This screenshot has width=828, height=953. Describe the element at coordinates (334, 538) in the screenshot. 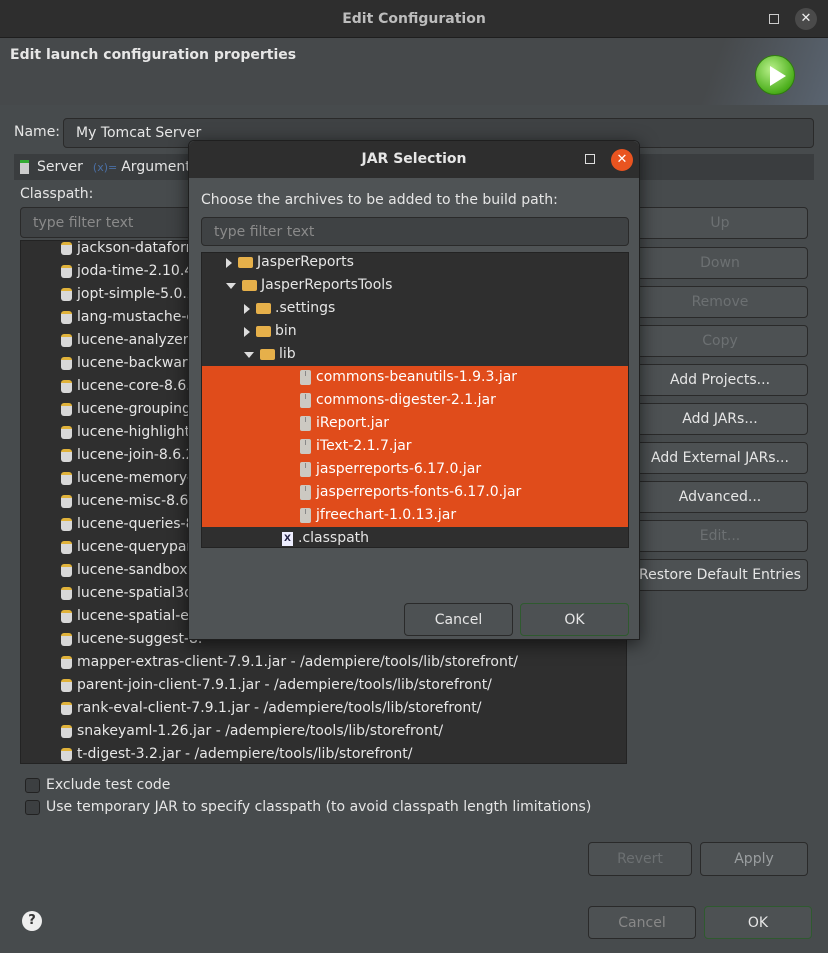

I see `tree-item-label: .classpath` at that location.